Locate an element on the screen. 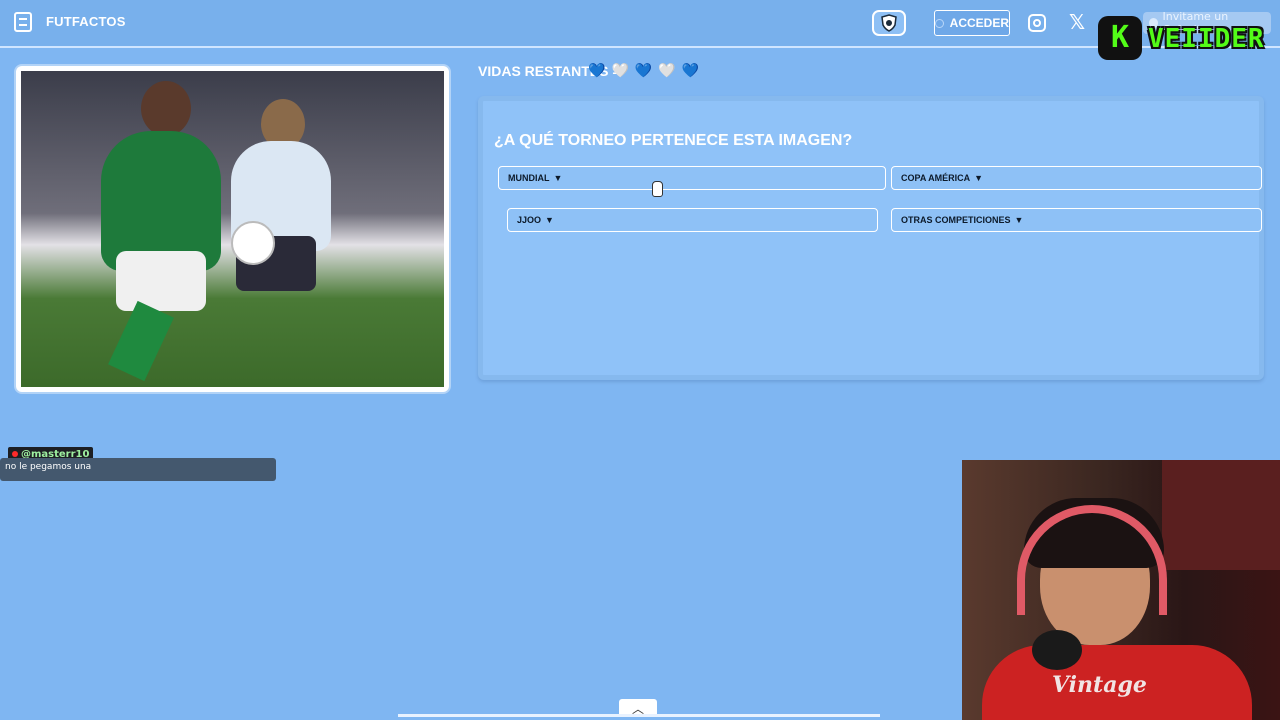 The image size is (1280, 720). instagram-icon is located at coordinates (1037, 23).